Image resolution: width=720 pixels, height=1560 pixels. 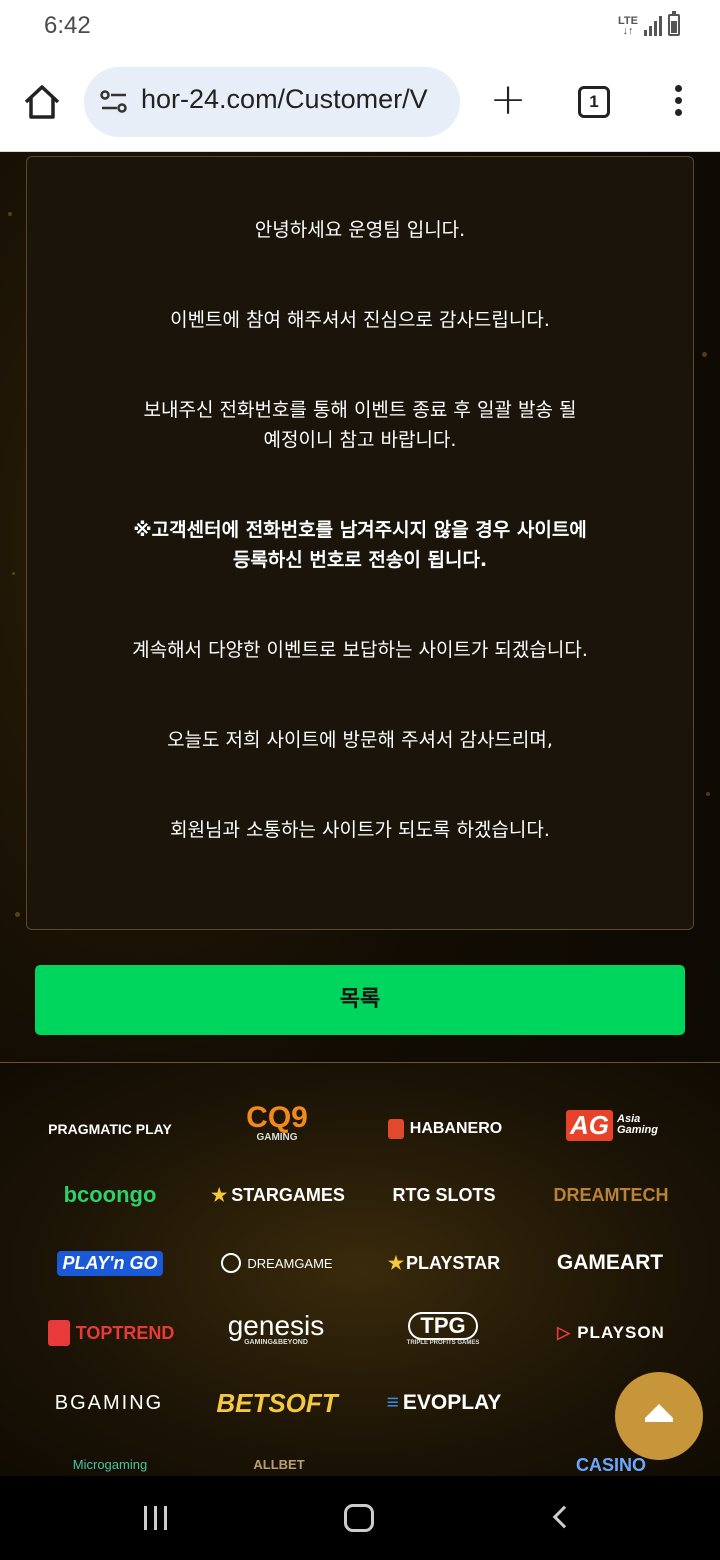 I want to click on provider-logo-toptrend: TOPTREND, so click(x=111, y=1333).